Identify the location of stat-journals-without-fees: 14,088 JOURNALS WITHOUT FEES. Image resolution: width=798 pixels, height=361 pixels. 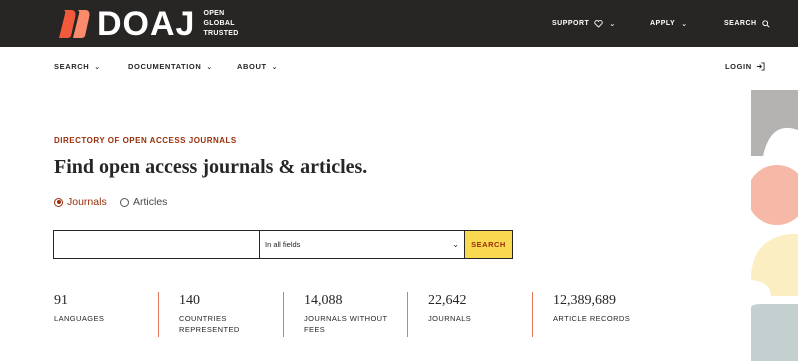
(359, 314).